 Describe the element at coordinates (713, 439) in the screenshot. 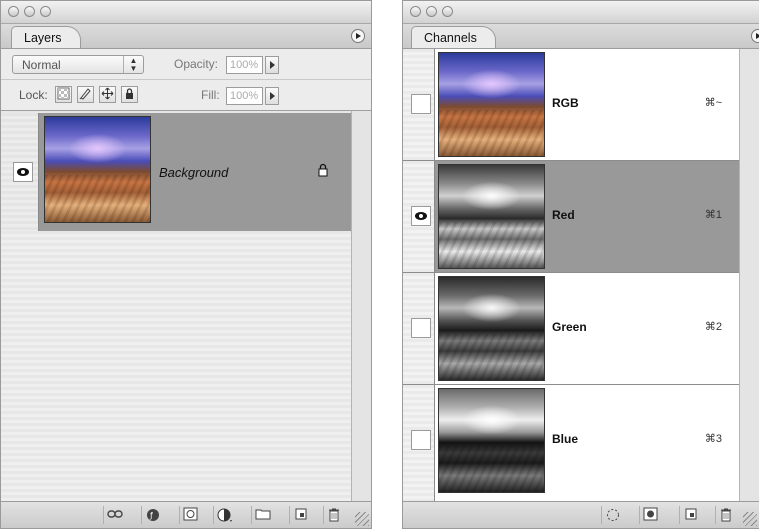

I see `channel-shortcut: ⌘3` at that location.